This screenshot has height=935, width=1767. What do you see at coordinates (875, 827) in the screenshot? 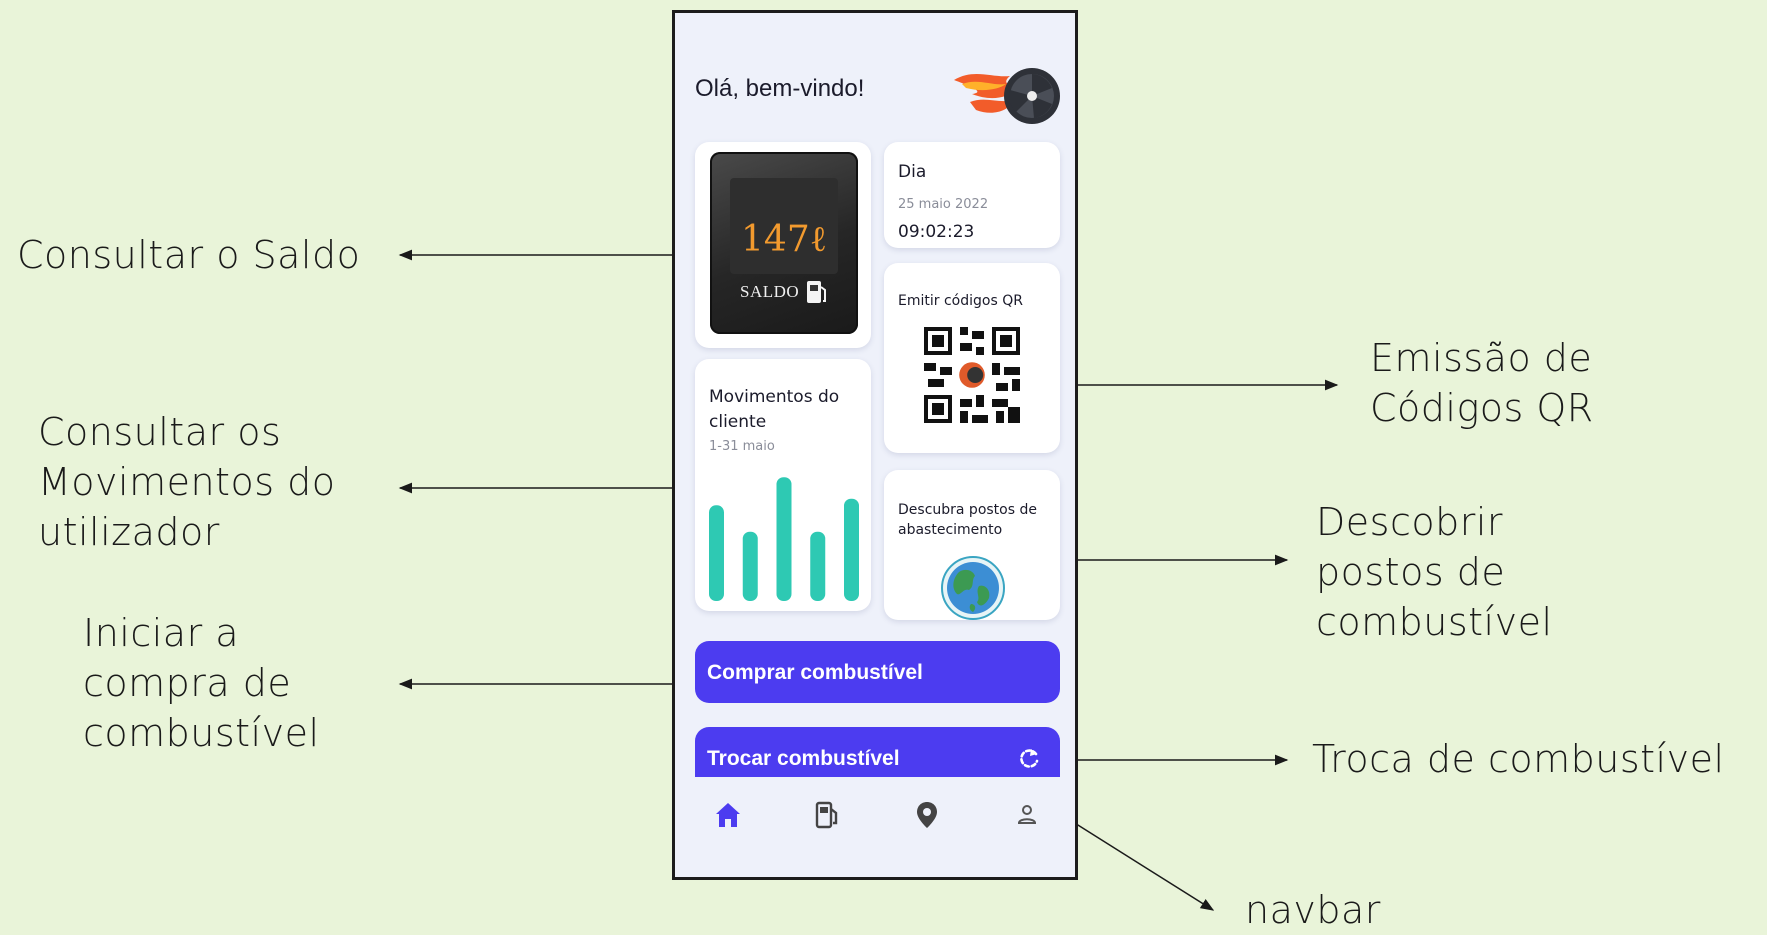
I see `navbar` at bounding box center [875, 827].